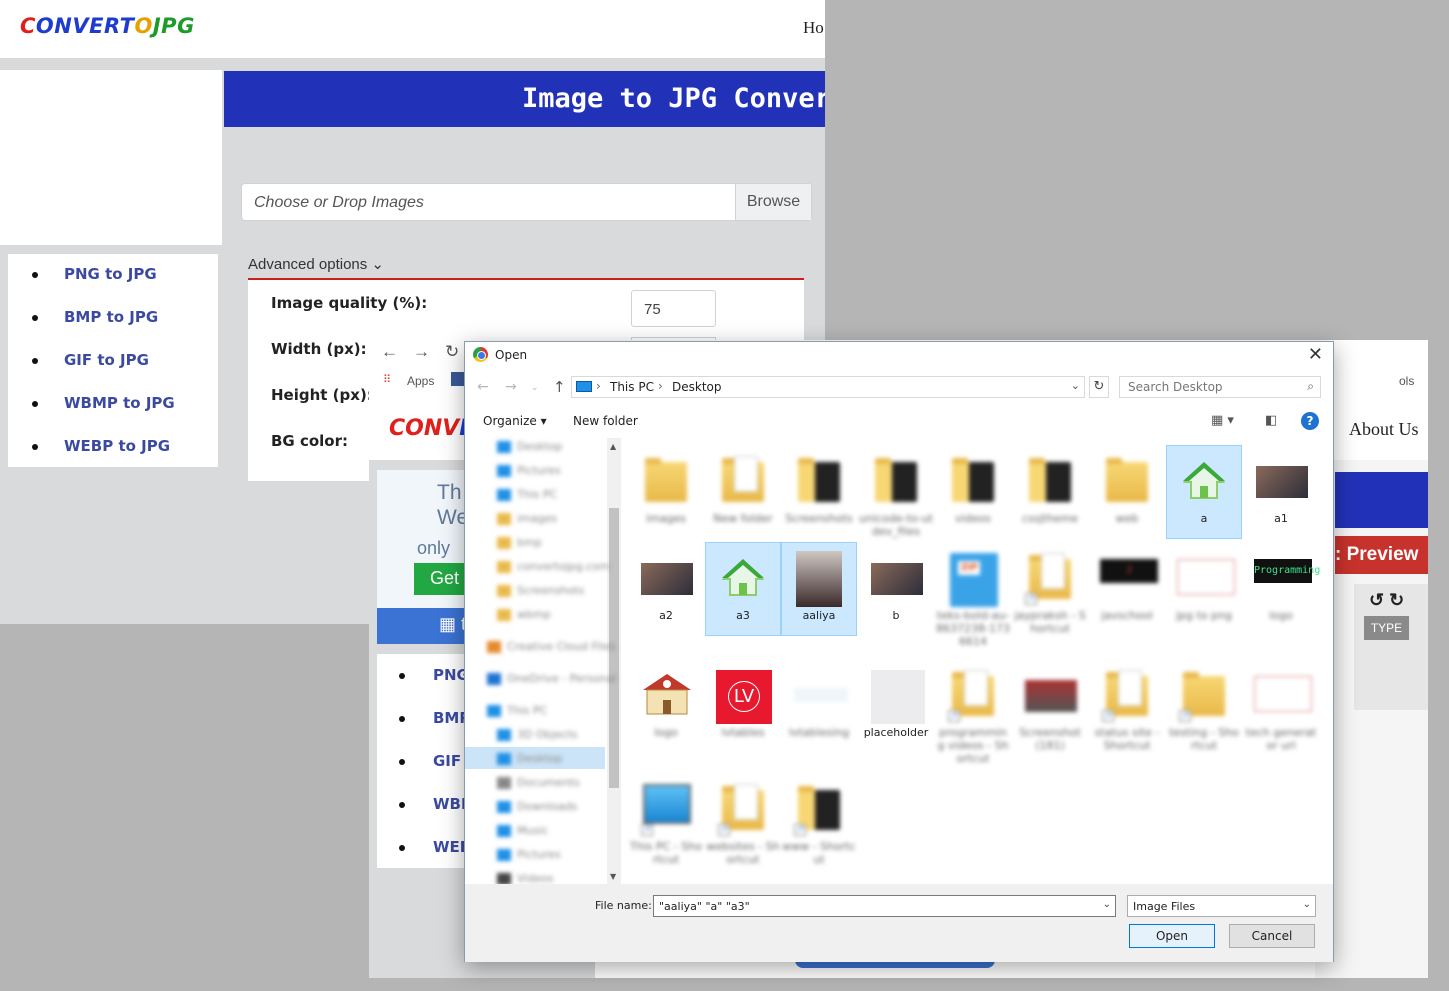 This screenshot has width=1449, height=991. Describe the element at coordinates (819, 820) in the screenshot. I see `file-item: ↗ www - Shortcut` at that location.